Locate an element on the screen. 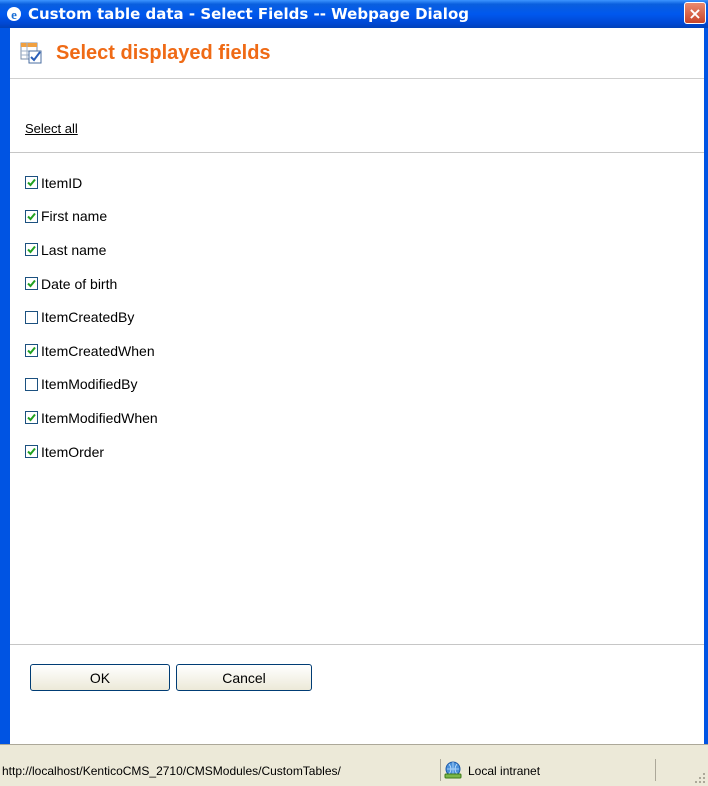  ok-button: OK is located at coordinates (100, 677).